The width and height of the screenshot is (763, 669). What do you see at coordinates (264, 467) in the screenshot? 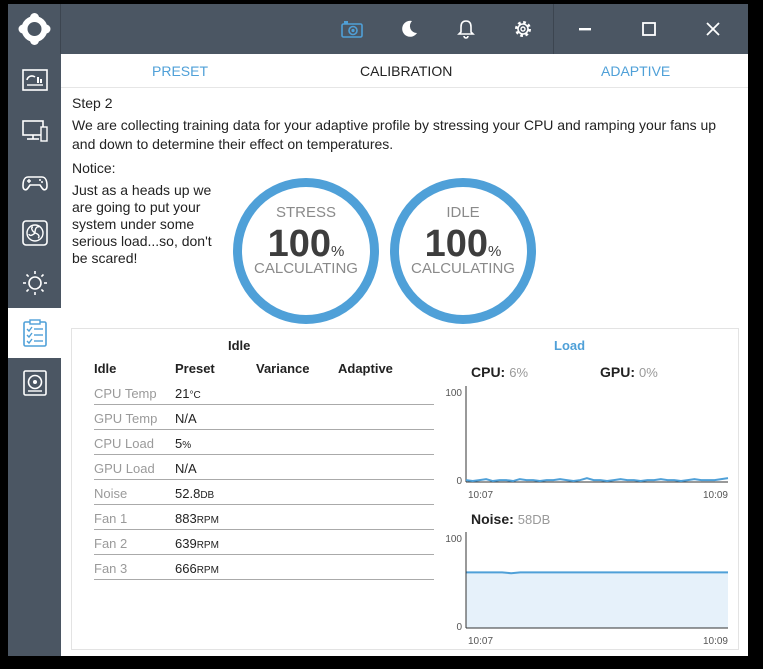
I see `table-row: GPU Load N/A` at bounding box center [264, 467].